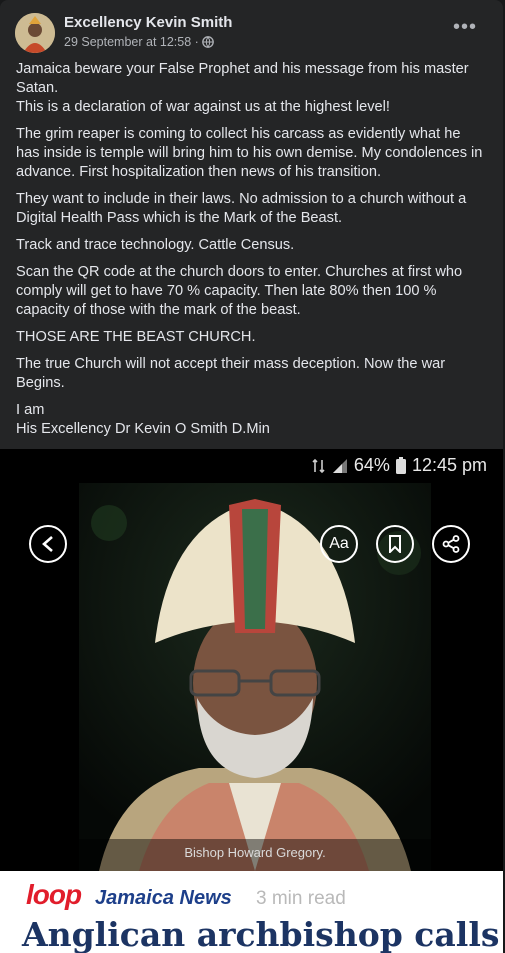 This screenshot has width=505, height=953. I want to click on text-size-icon: Aa, so click(339, 544).